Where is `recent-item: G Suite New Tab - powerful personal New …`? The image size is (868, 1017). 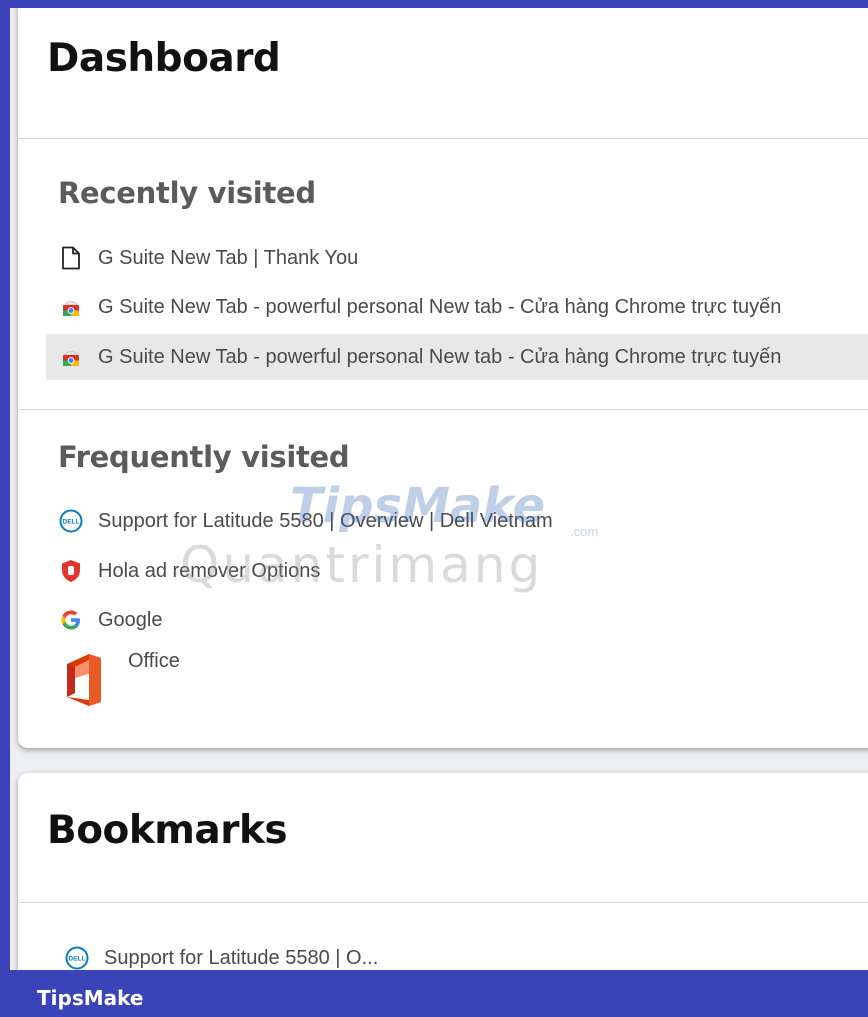 recent-item: G Suite New Tab - powerful personal New … is located at coordinates (457, 307).